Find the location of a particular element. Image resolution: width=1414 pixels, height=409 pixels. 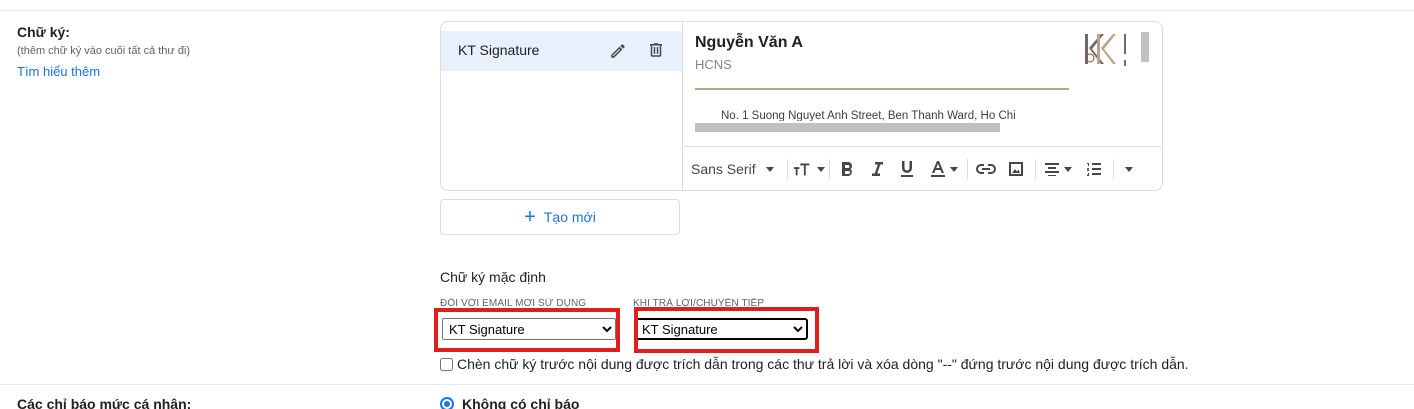

signature-item-label: KT Signature is located at coordinates (499, 50).